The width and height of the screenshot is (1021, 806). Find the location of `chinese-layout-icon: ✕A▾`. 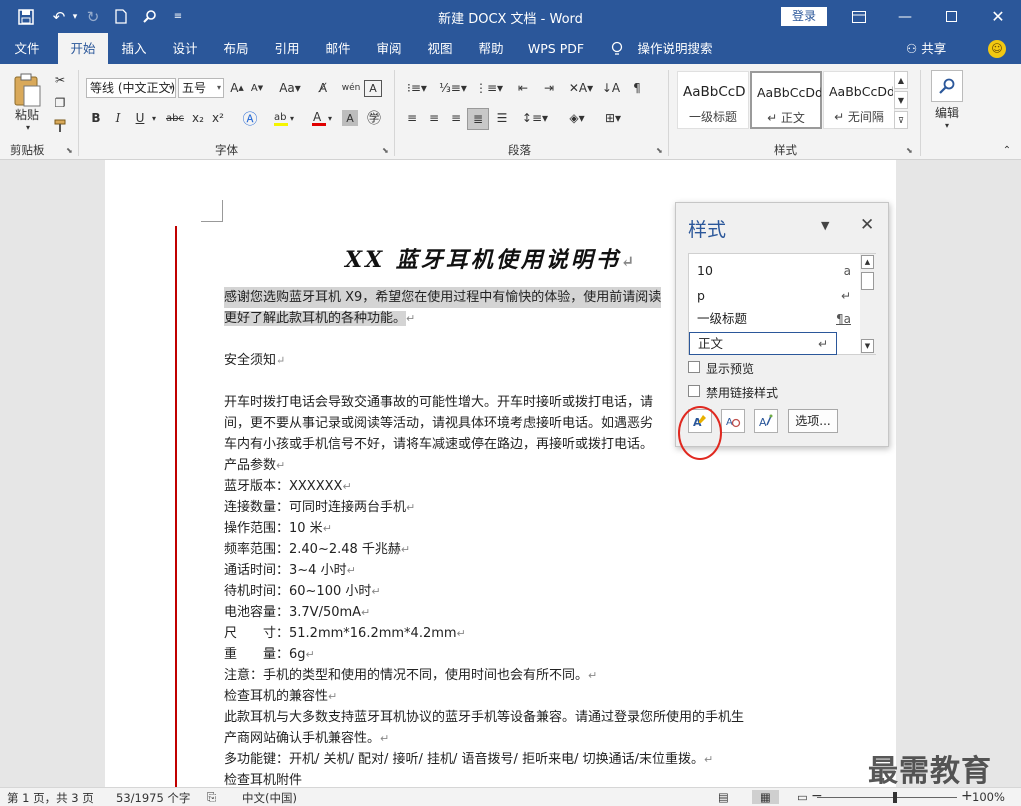

chinese-layout-icon: ✕A▾ is located at coordinates (581, 88).